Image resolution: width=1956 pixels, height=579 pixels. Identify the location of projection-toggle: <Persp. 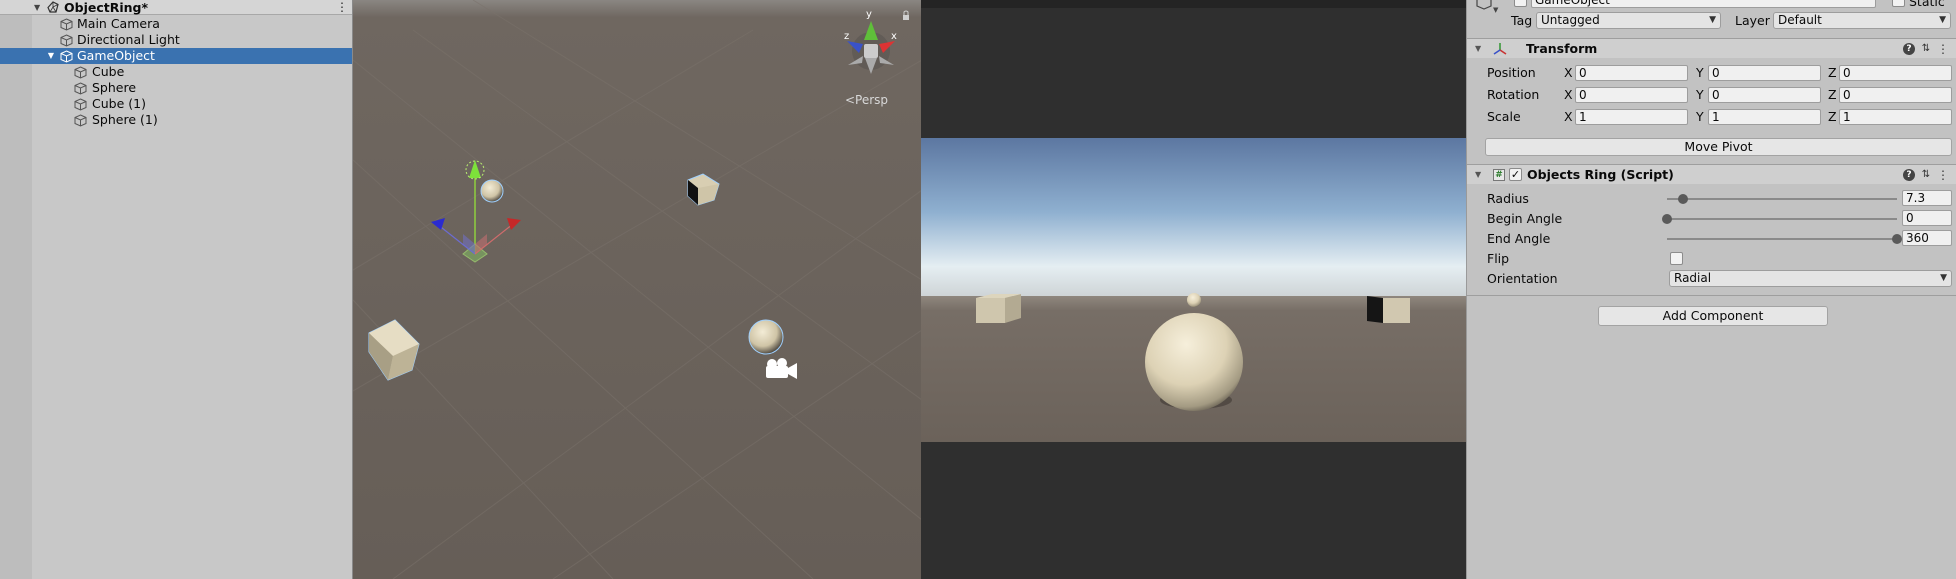
(866, 100).